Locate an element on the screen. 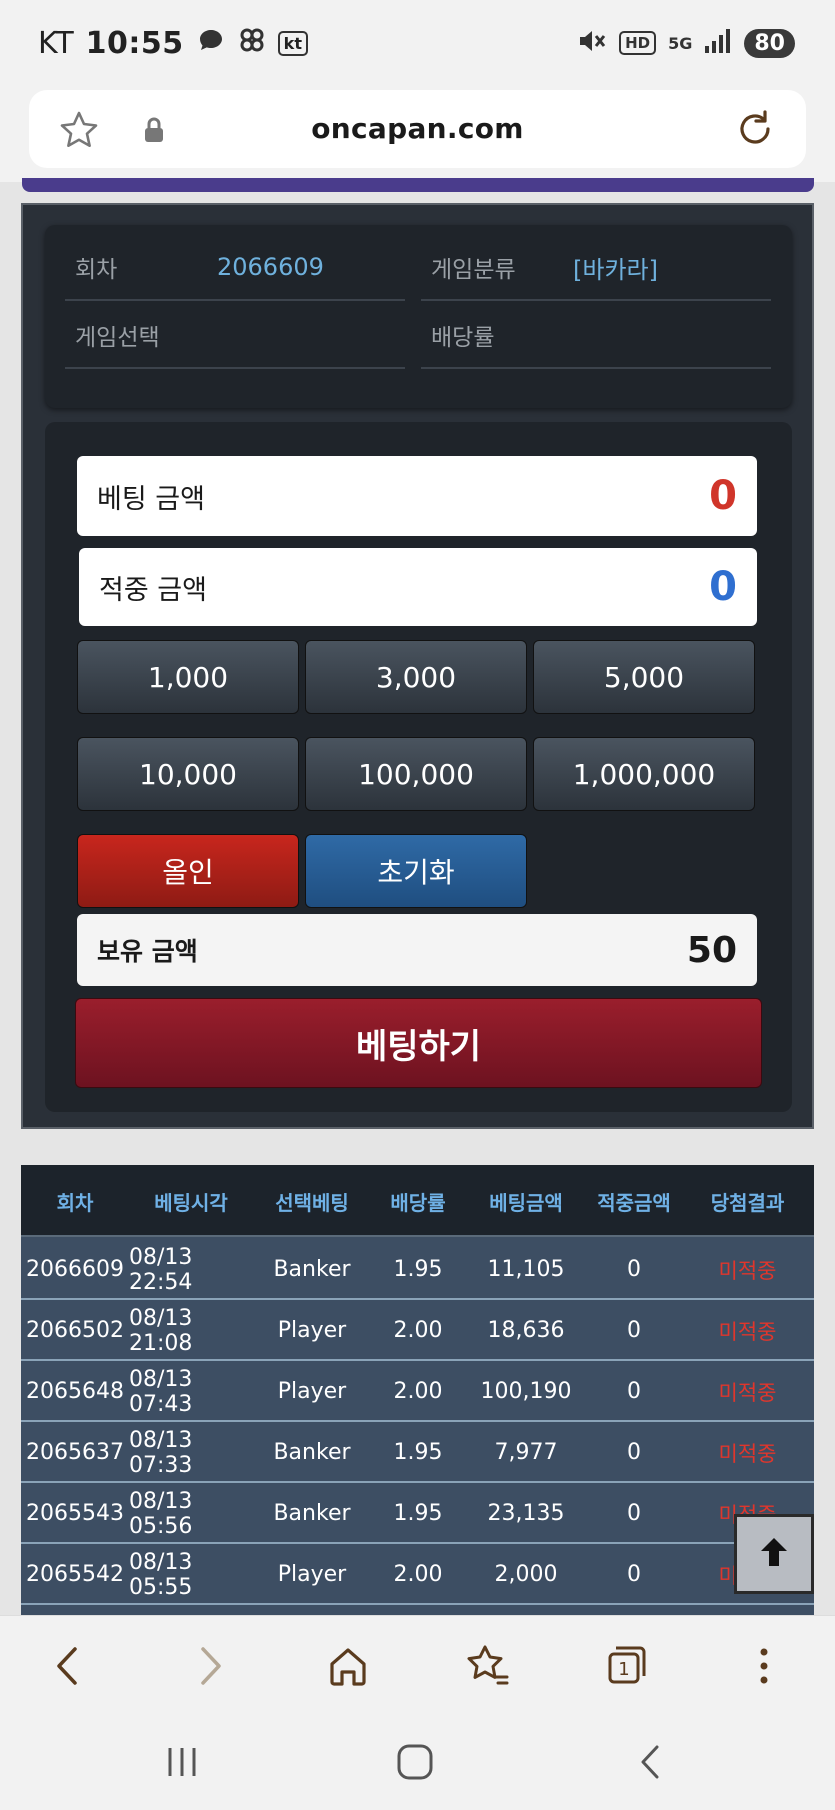 The width and height of the screenshot is (835, 1810). home-button is located at coordinates (348, 1666).